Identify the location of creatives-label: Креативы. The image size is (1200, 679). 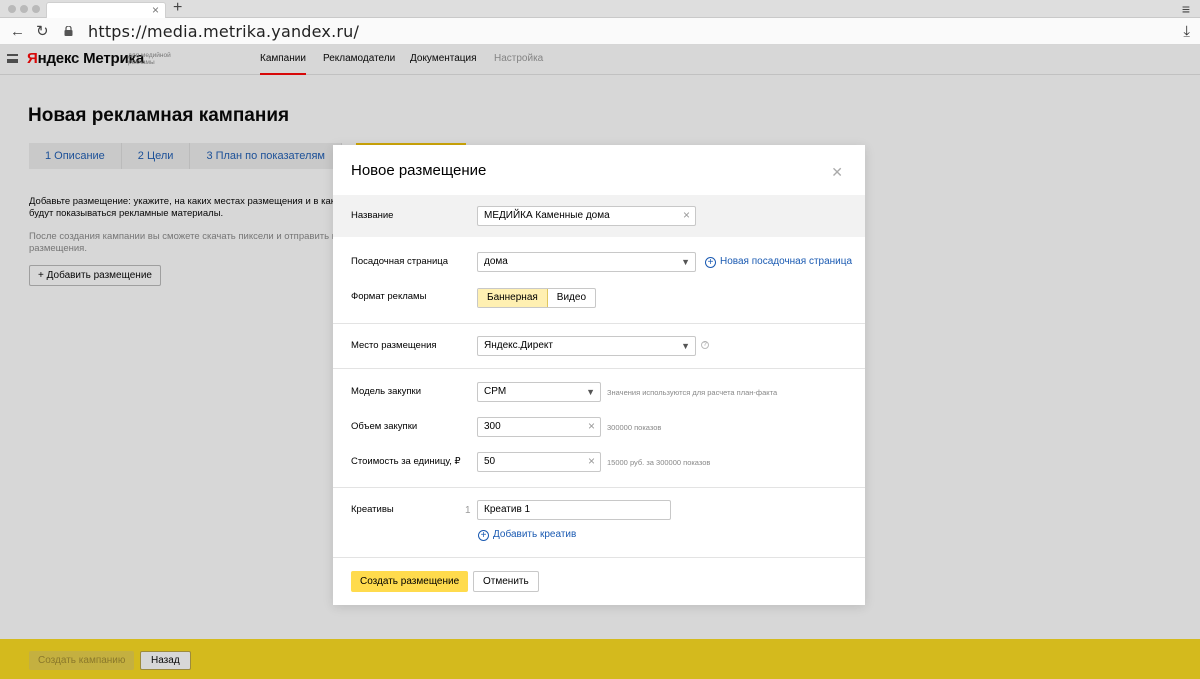
(372, 509).